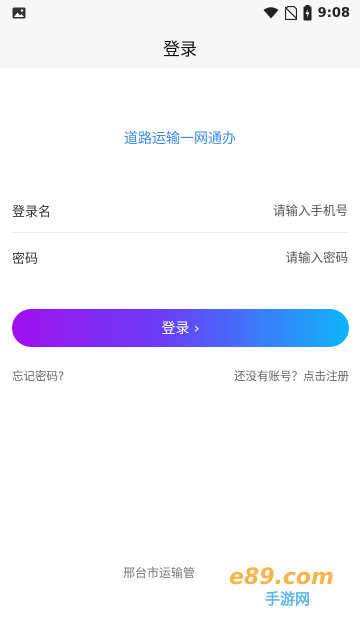 The height and width of the screenshot is (639, 360). Describe the element at coordinates (38, 376) in the screenshot. I see `forgot-password-link: 忘记密码?` at that location.